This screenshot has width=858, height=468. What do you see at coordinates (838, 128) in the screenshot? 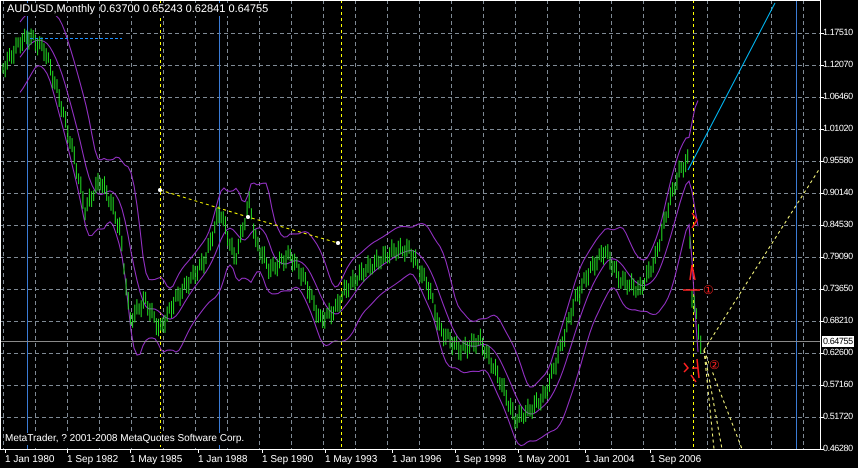
I see `price-axis-label: 1.01020` at bounding box center [838, 128].